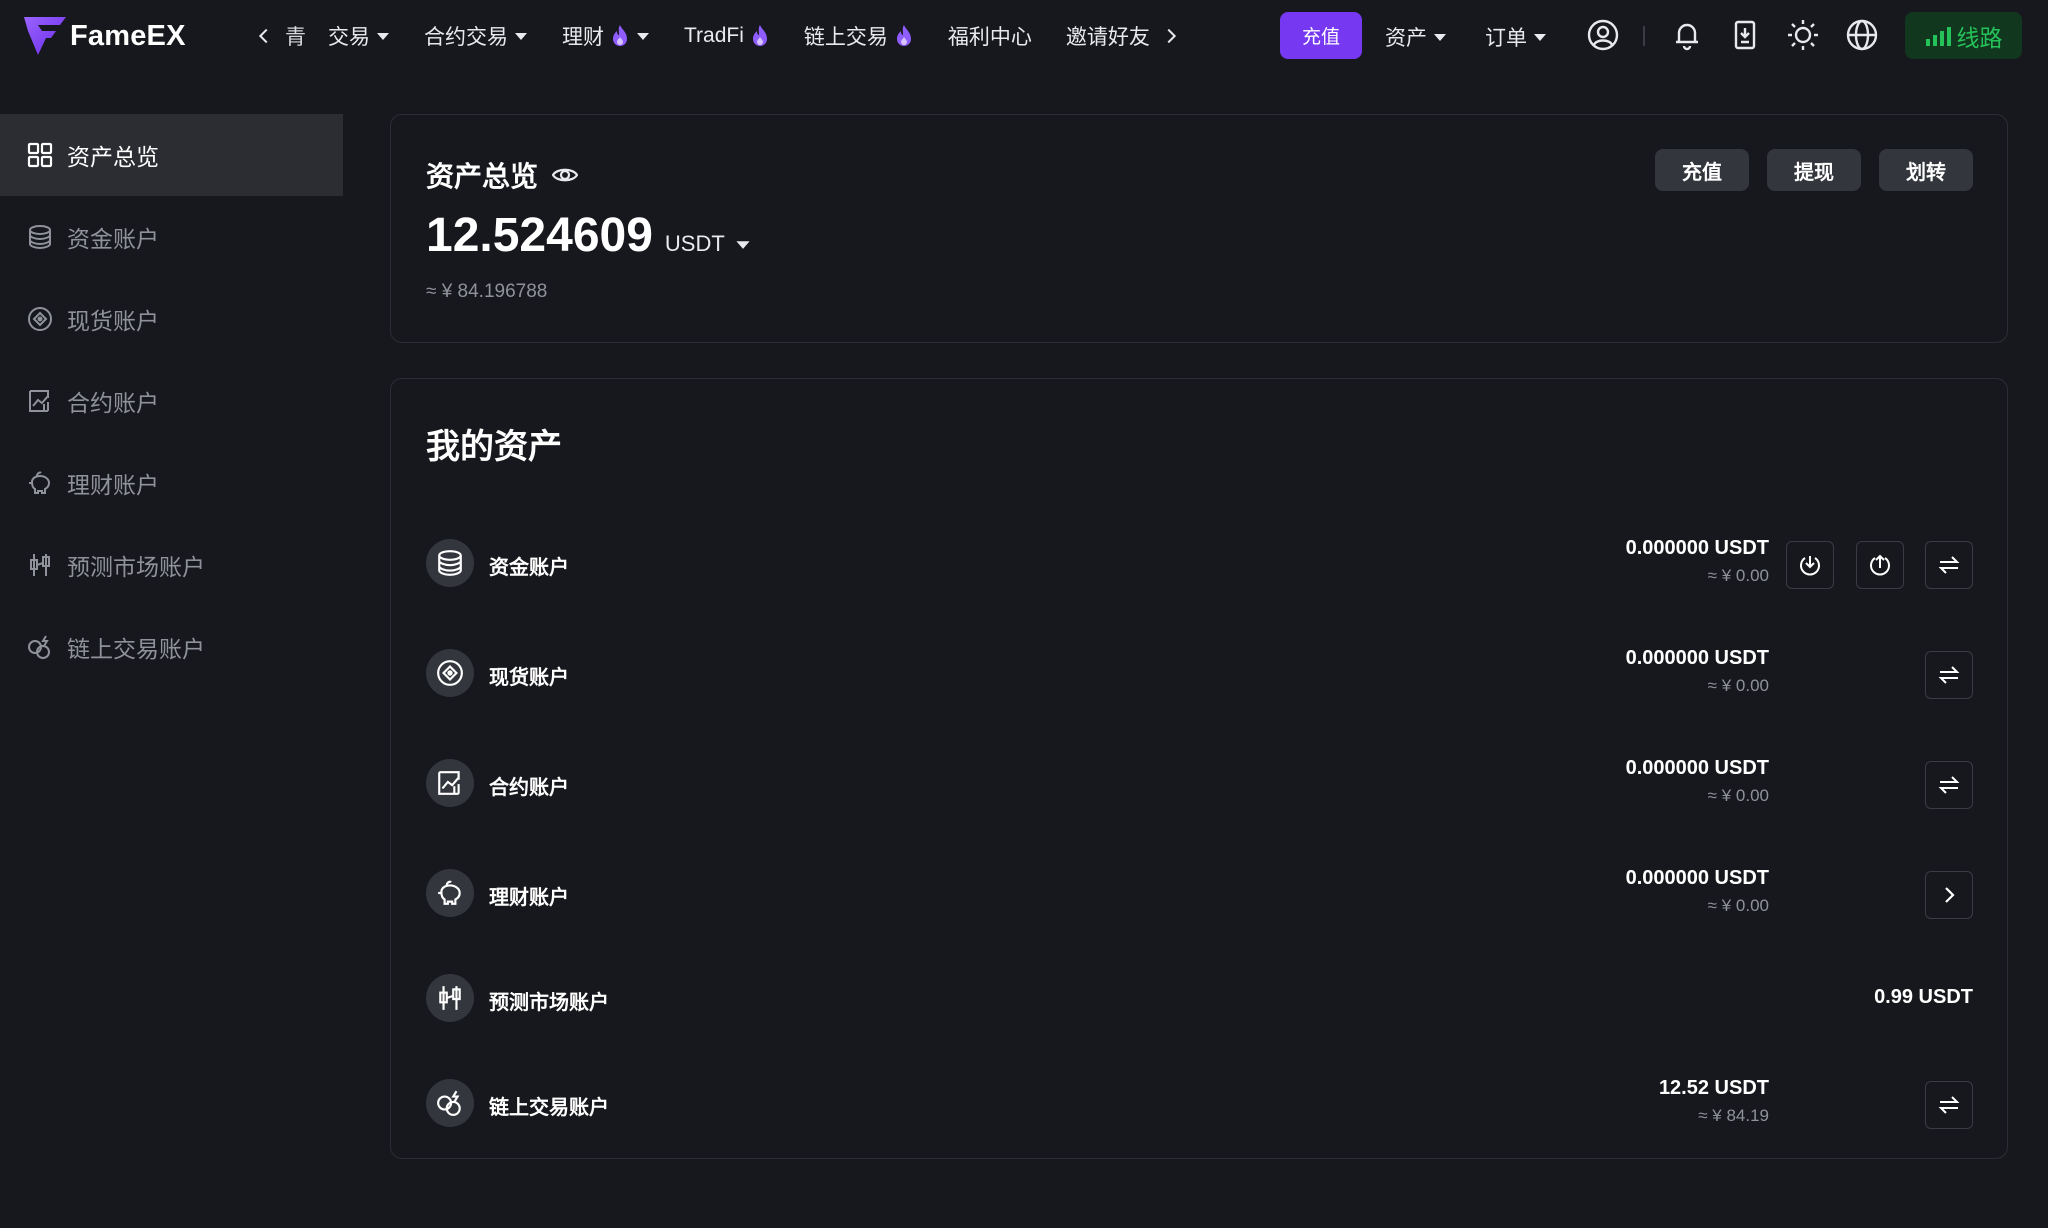 The height and width of the screenshot is (1228, 2048). I want to click on nav-trade-label: 交易, so click(349, 37).